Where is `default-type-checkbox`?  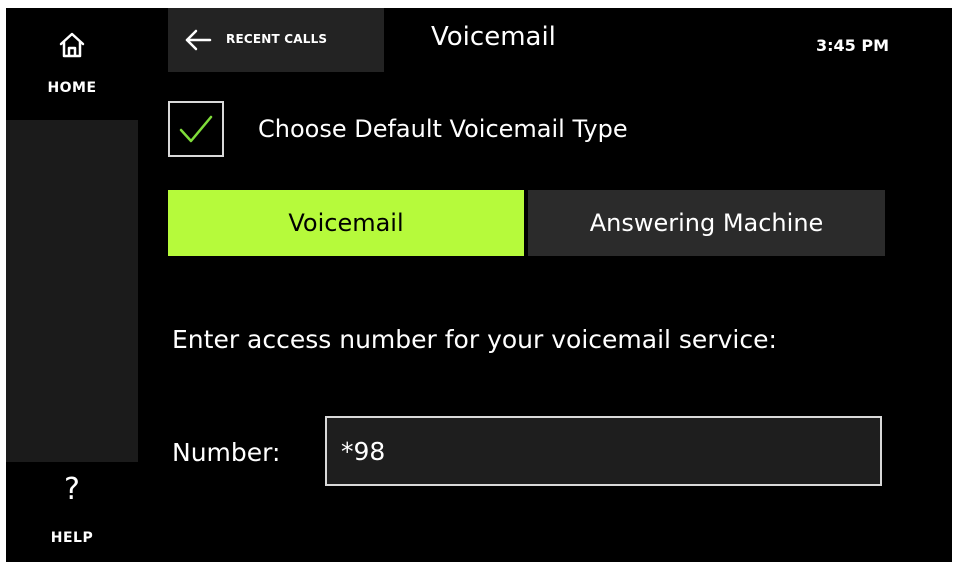 default-type-checkbox is located at coordinates (196, 129).